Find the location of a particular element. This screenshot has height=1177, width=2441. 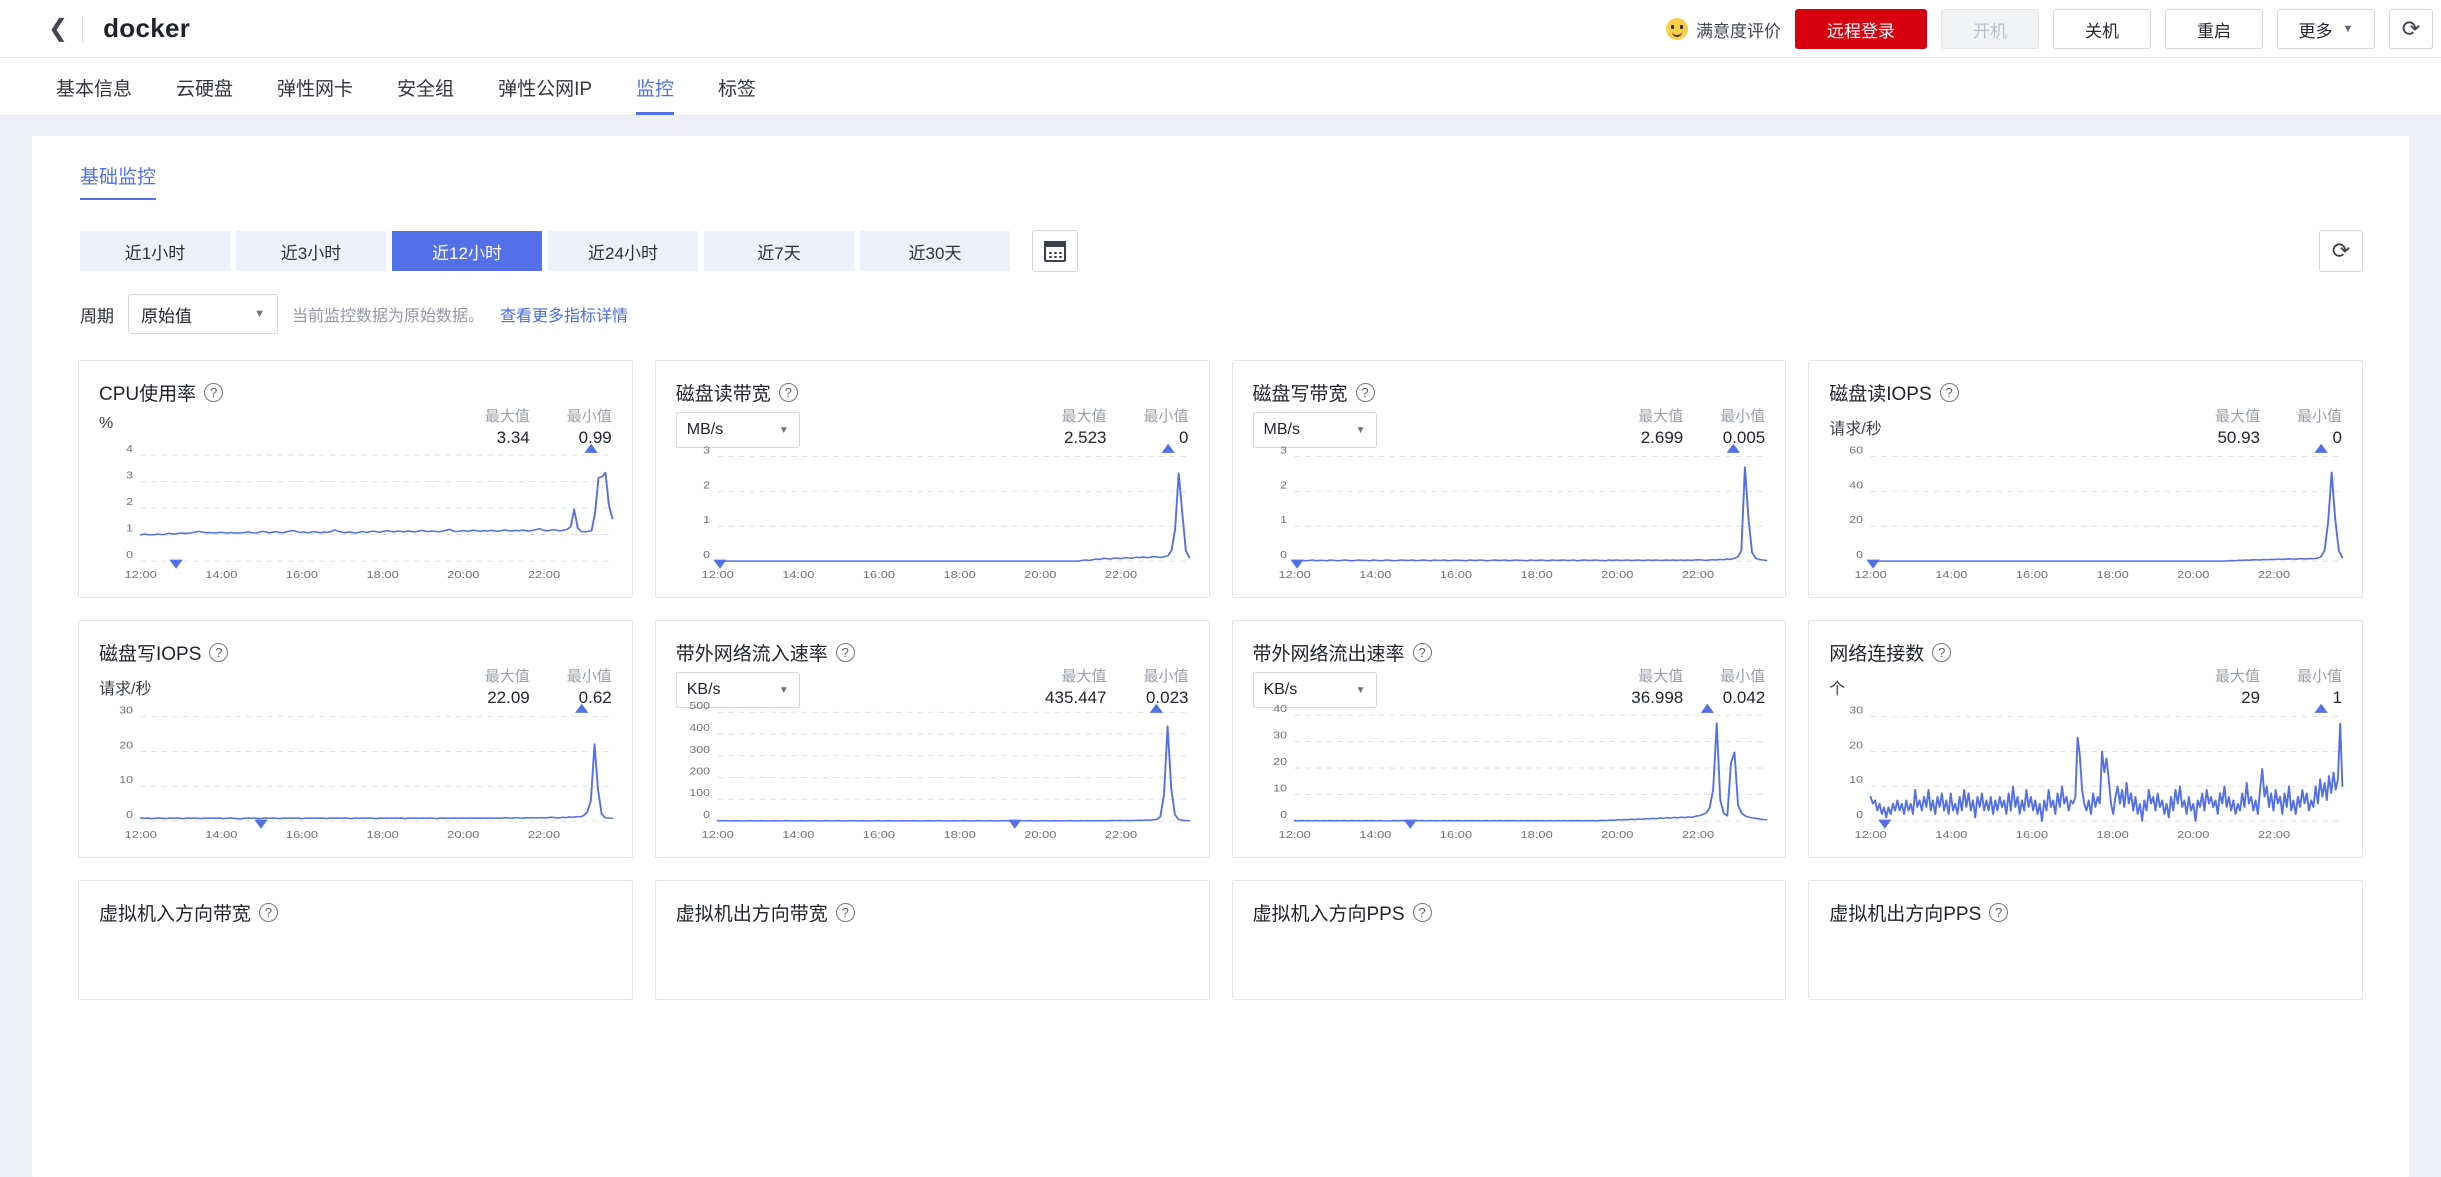

more-metrics-link: 查看更多指标详情 is located at coordinates (564, 314).